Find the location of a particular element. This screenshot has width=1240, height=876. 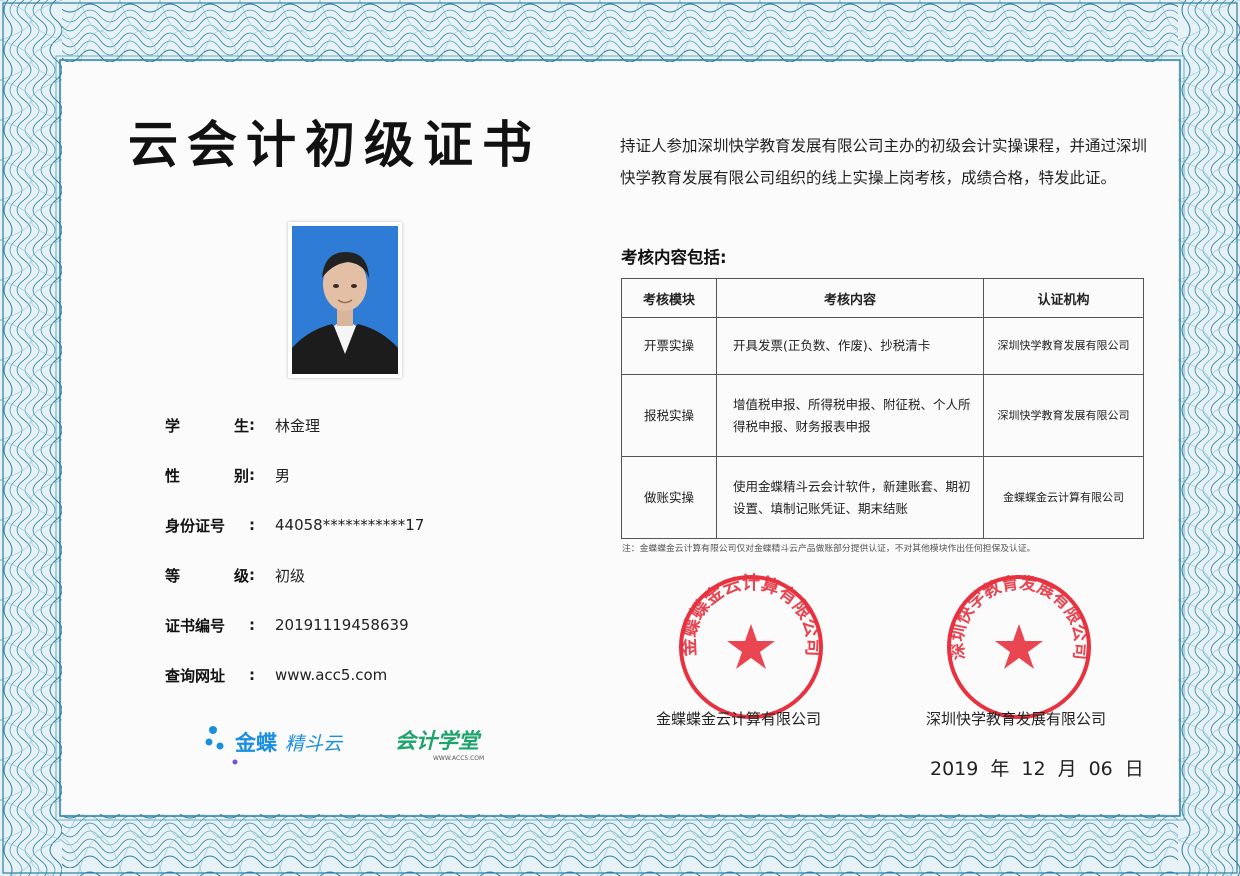

svg-text: WWW.ACC5.COM is located at coordinates (458, 758).